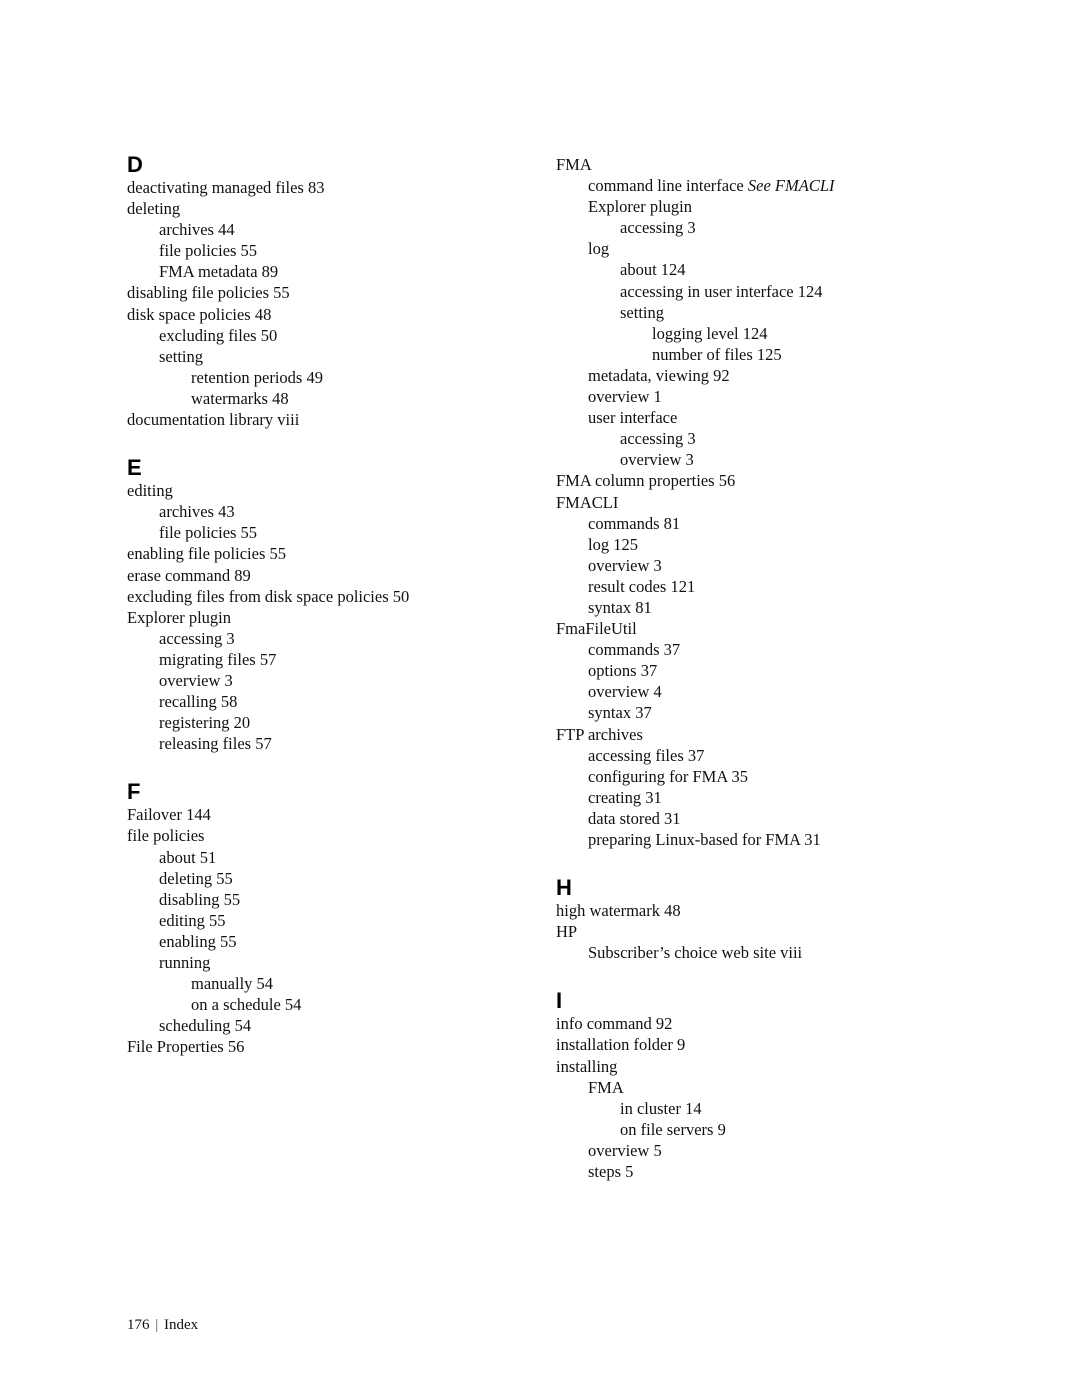 The width and height of the screenshot is (1080, 1397). What do you see at coordinates (327, 208) in the screenshot?
I see `index-entry: deleting` at bounding box center [327, 208].